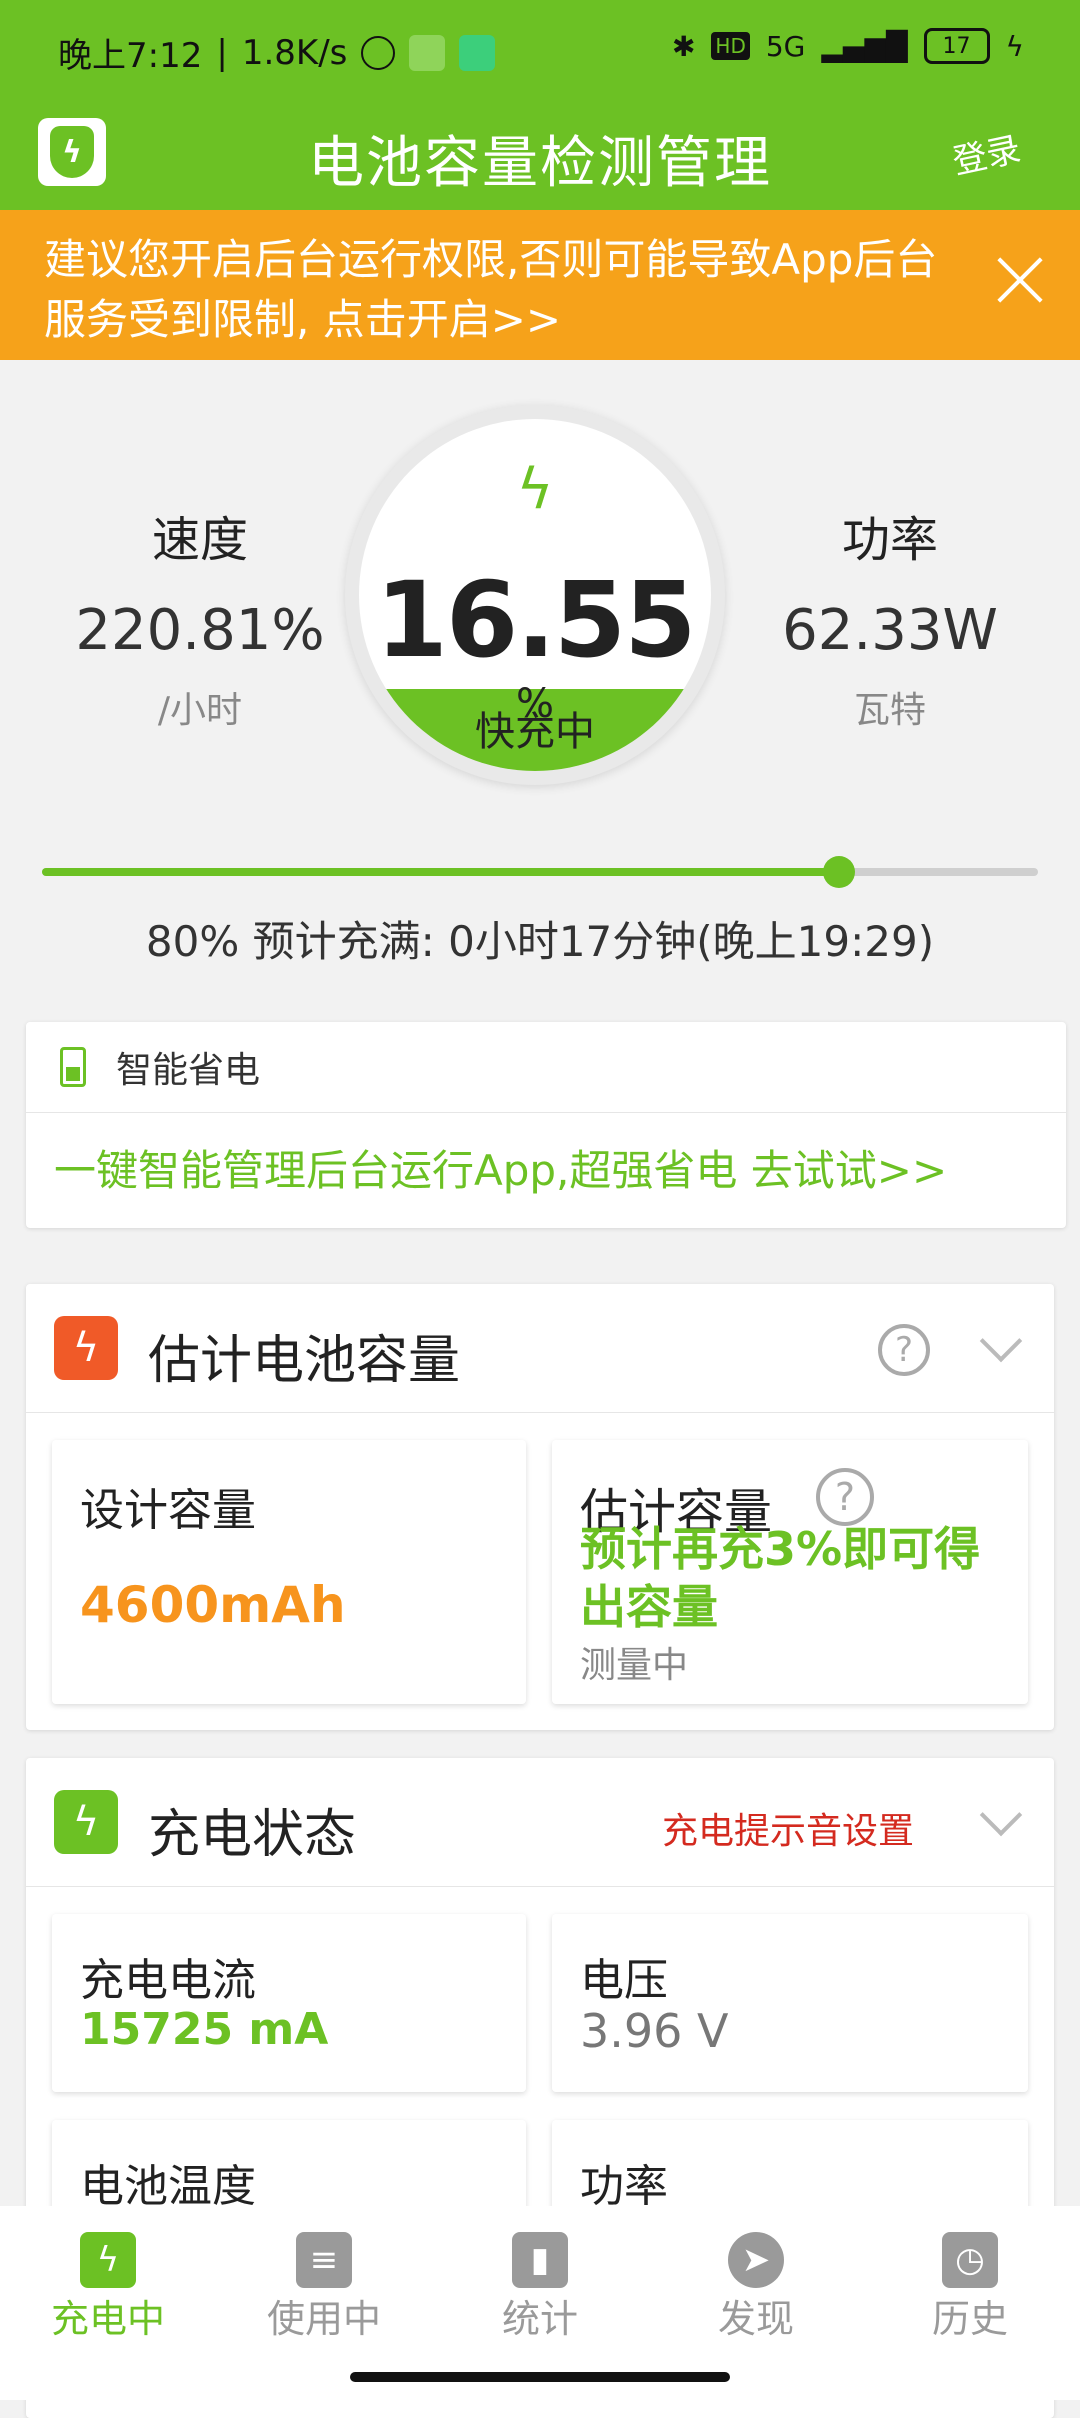  I want to click on capacity-title: 估计电池容量, so click(304, 1361).